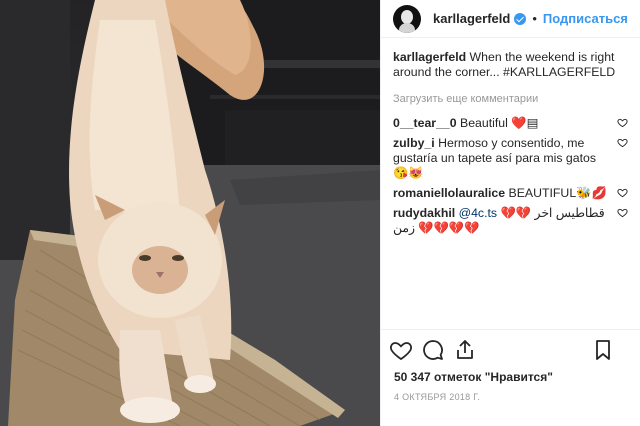 This screenshot has width=640, height=426. What do you see at coordinates (510, 221) in the screenshot?
I see `comment-item: rudydakhil @4c.ts 💔💔 قطاطيس اخر زمن 💔💔💔💔` at bounding box center [510, 221].